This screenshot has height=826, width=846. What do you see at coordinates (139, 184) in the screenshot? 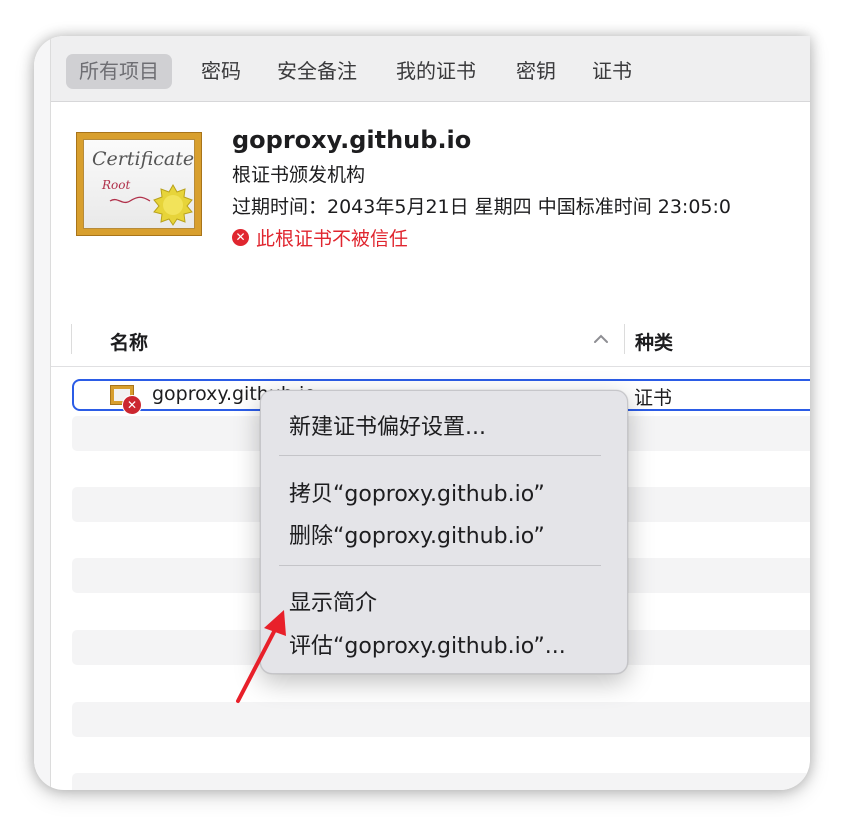
I see `certificate-icon: Certificate Root` at bounding box center [139, 184].